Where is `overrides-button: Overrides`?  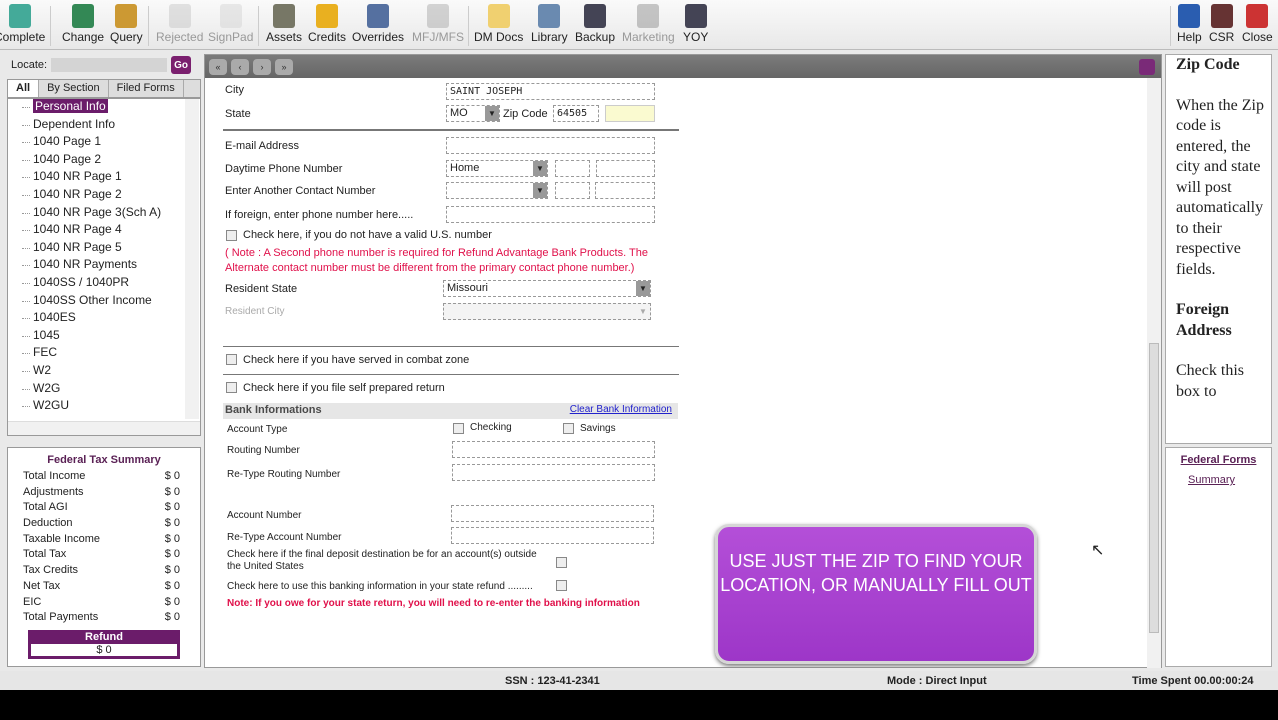 overrides-button: Overrides is located at coordinates (378, 24).